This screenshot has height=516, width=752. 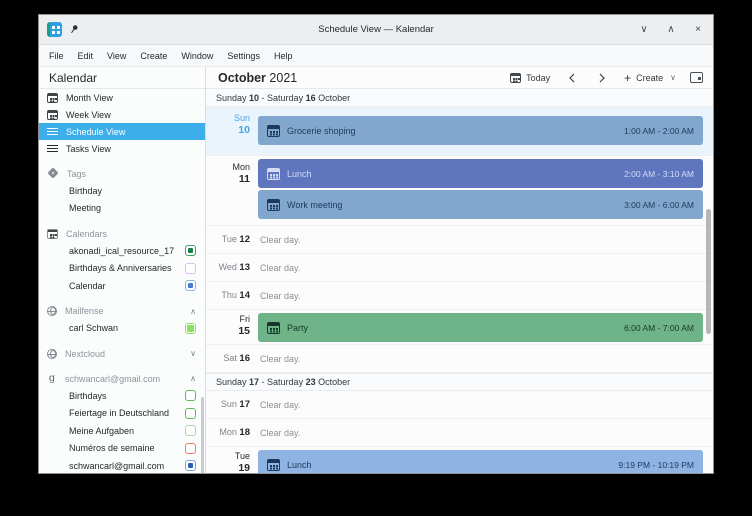 I want to click on create-button: + Create ∨, so click(x=650, y=78).